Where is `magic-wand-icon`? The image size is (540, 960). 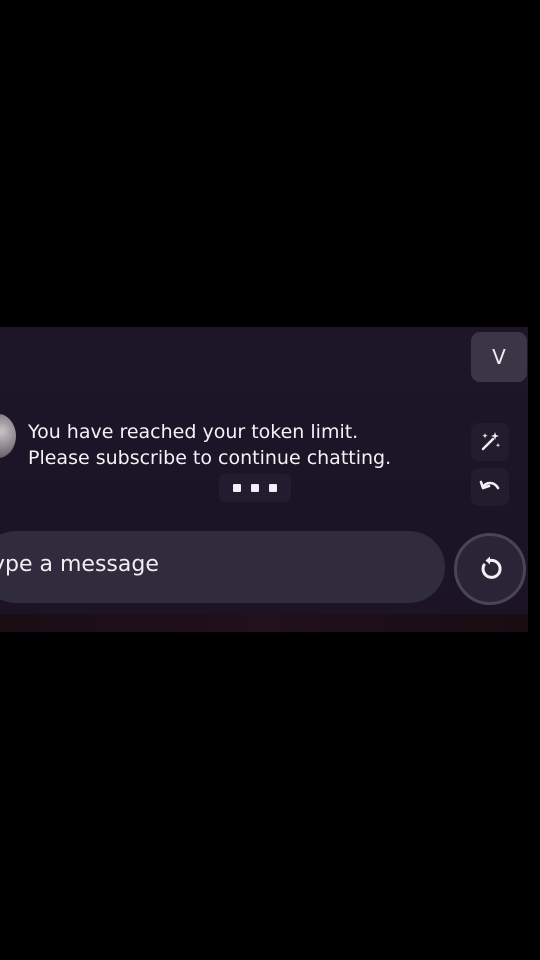
magic-wand-icon is located at coordinates (491, 441).